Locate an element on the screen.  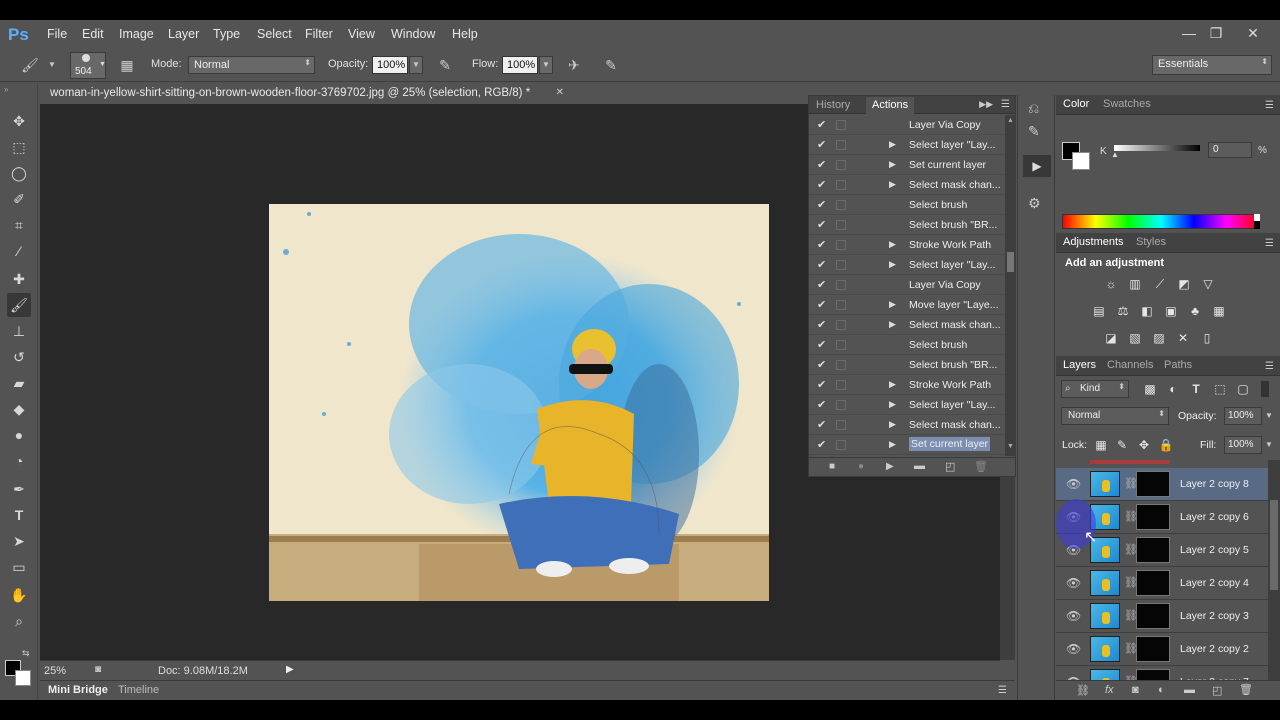
menu-filter: Filter is located at coordinates (319, 34).